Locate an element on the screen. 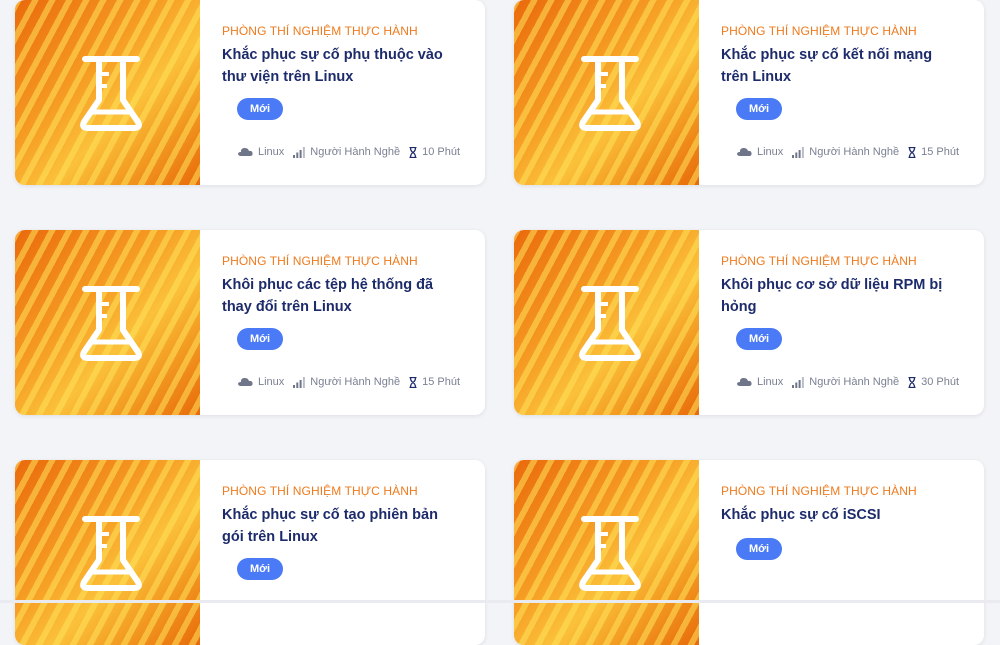  lab-title-line: Khôi phục các tệp hệ thống đã is located at coordinates (328, 285).